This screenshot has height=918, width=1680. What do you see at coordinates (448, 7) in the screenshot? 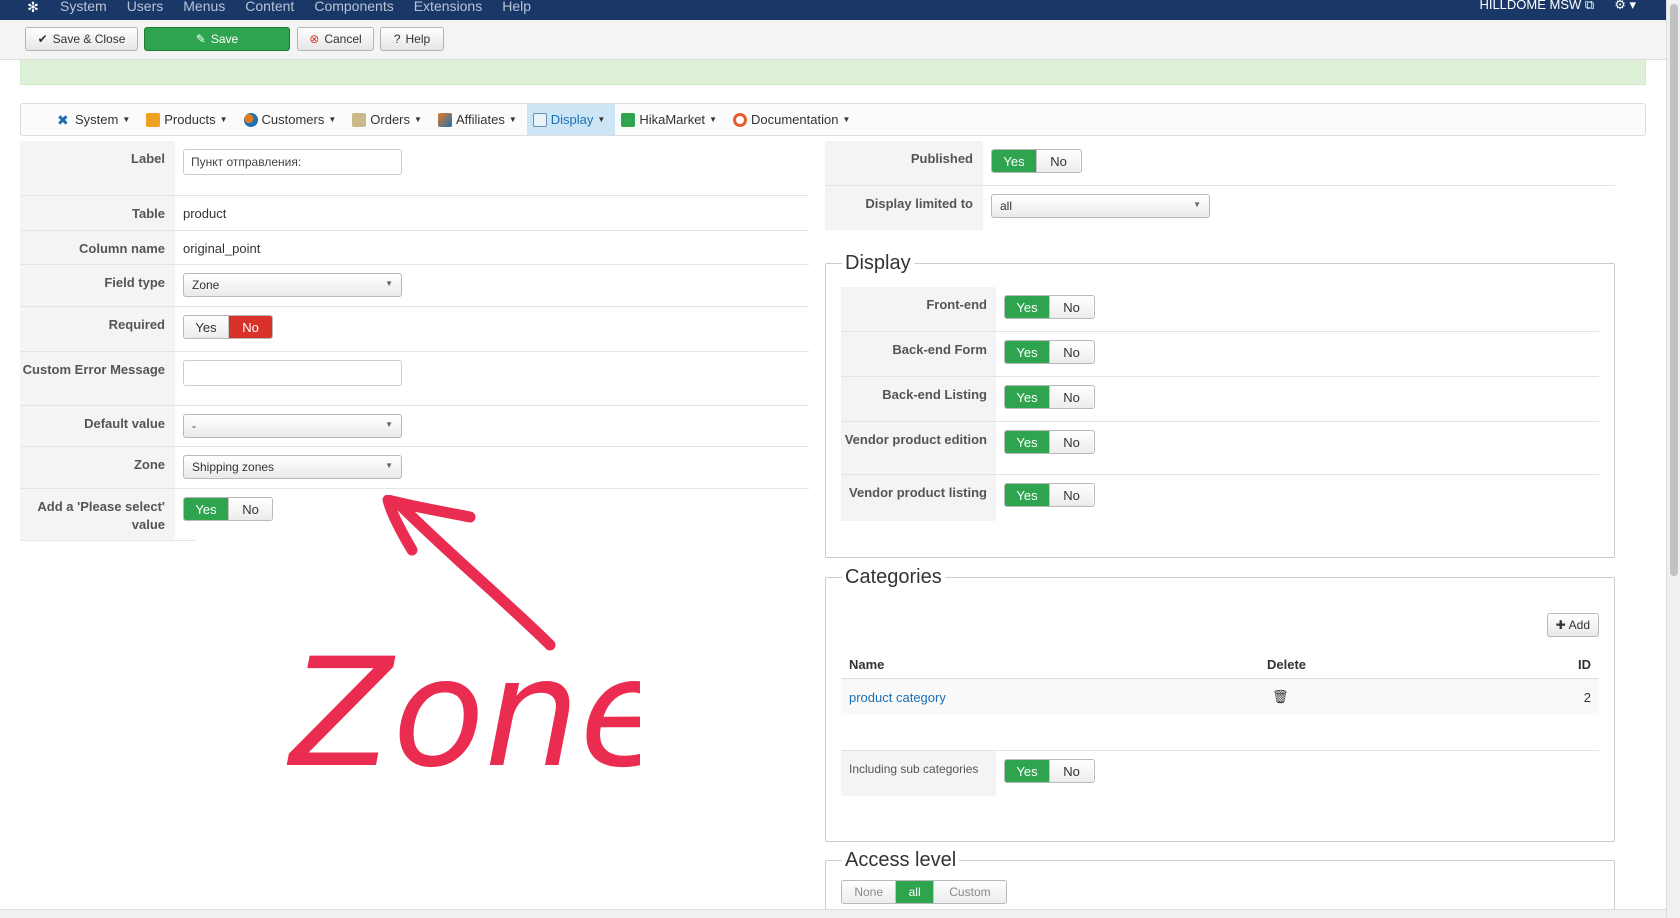
I see `menu-extensions: Extensions` at bounding box center [448, 7].